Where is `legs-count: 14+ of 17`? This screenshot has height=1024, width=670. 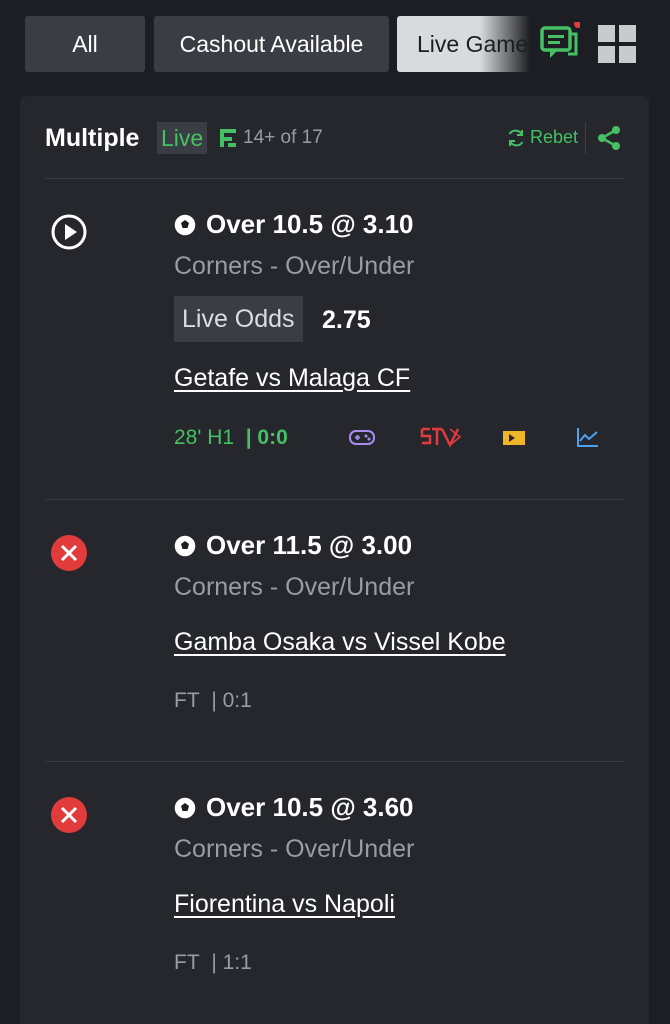
legs-count: 14+ of 17 is located at coordinates (283, 137).